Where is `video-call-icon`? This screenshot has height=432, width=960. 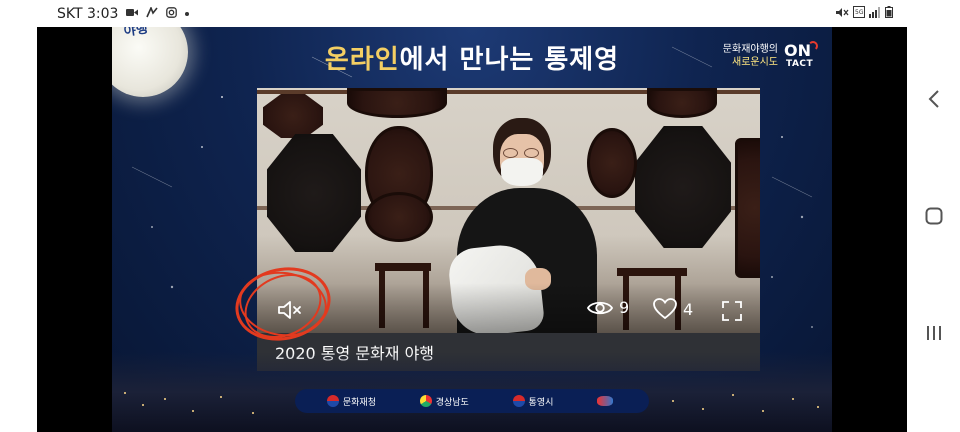
video-call-icon is located at coordinates (132, 13).